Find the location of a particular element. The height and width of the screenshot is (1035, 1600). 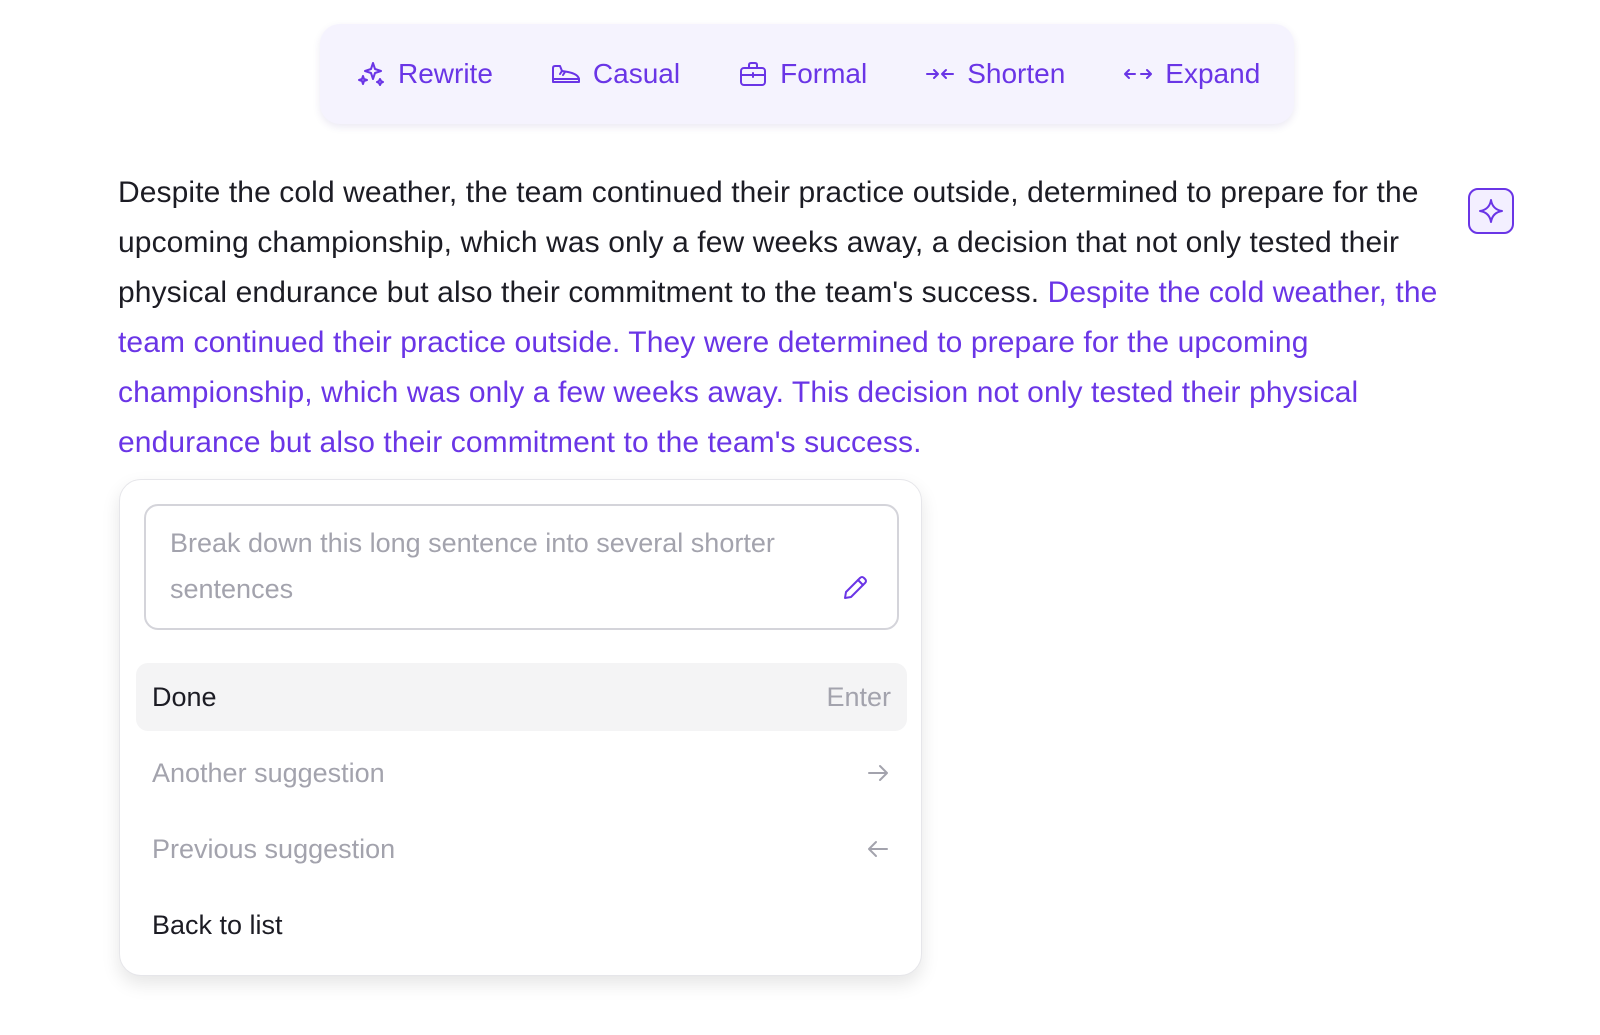

ai-assist-button is located at coordinates (1491, 211).